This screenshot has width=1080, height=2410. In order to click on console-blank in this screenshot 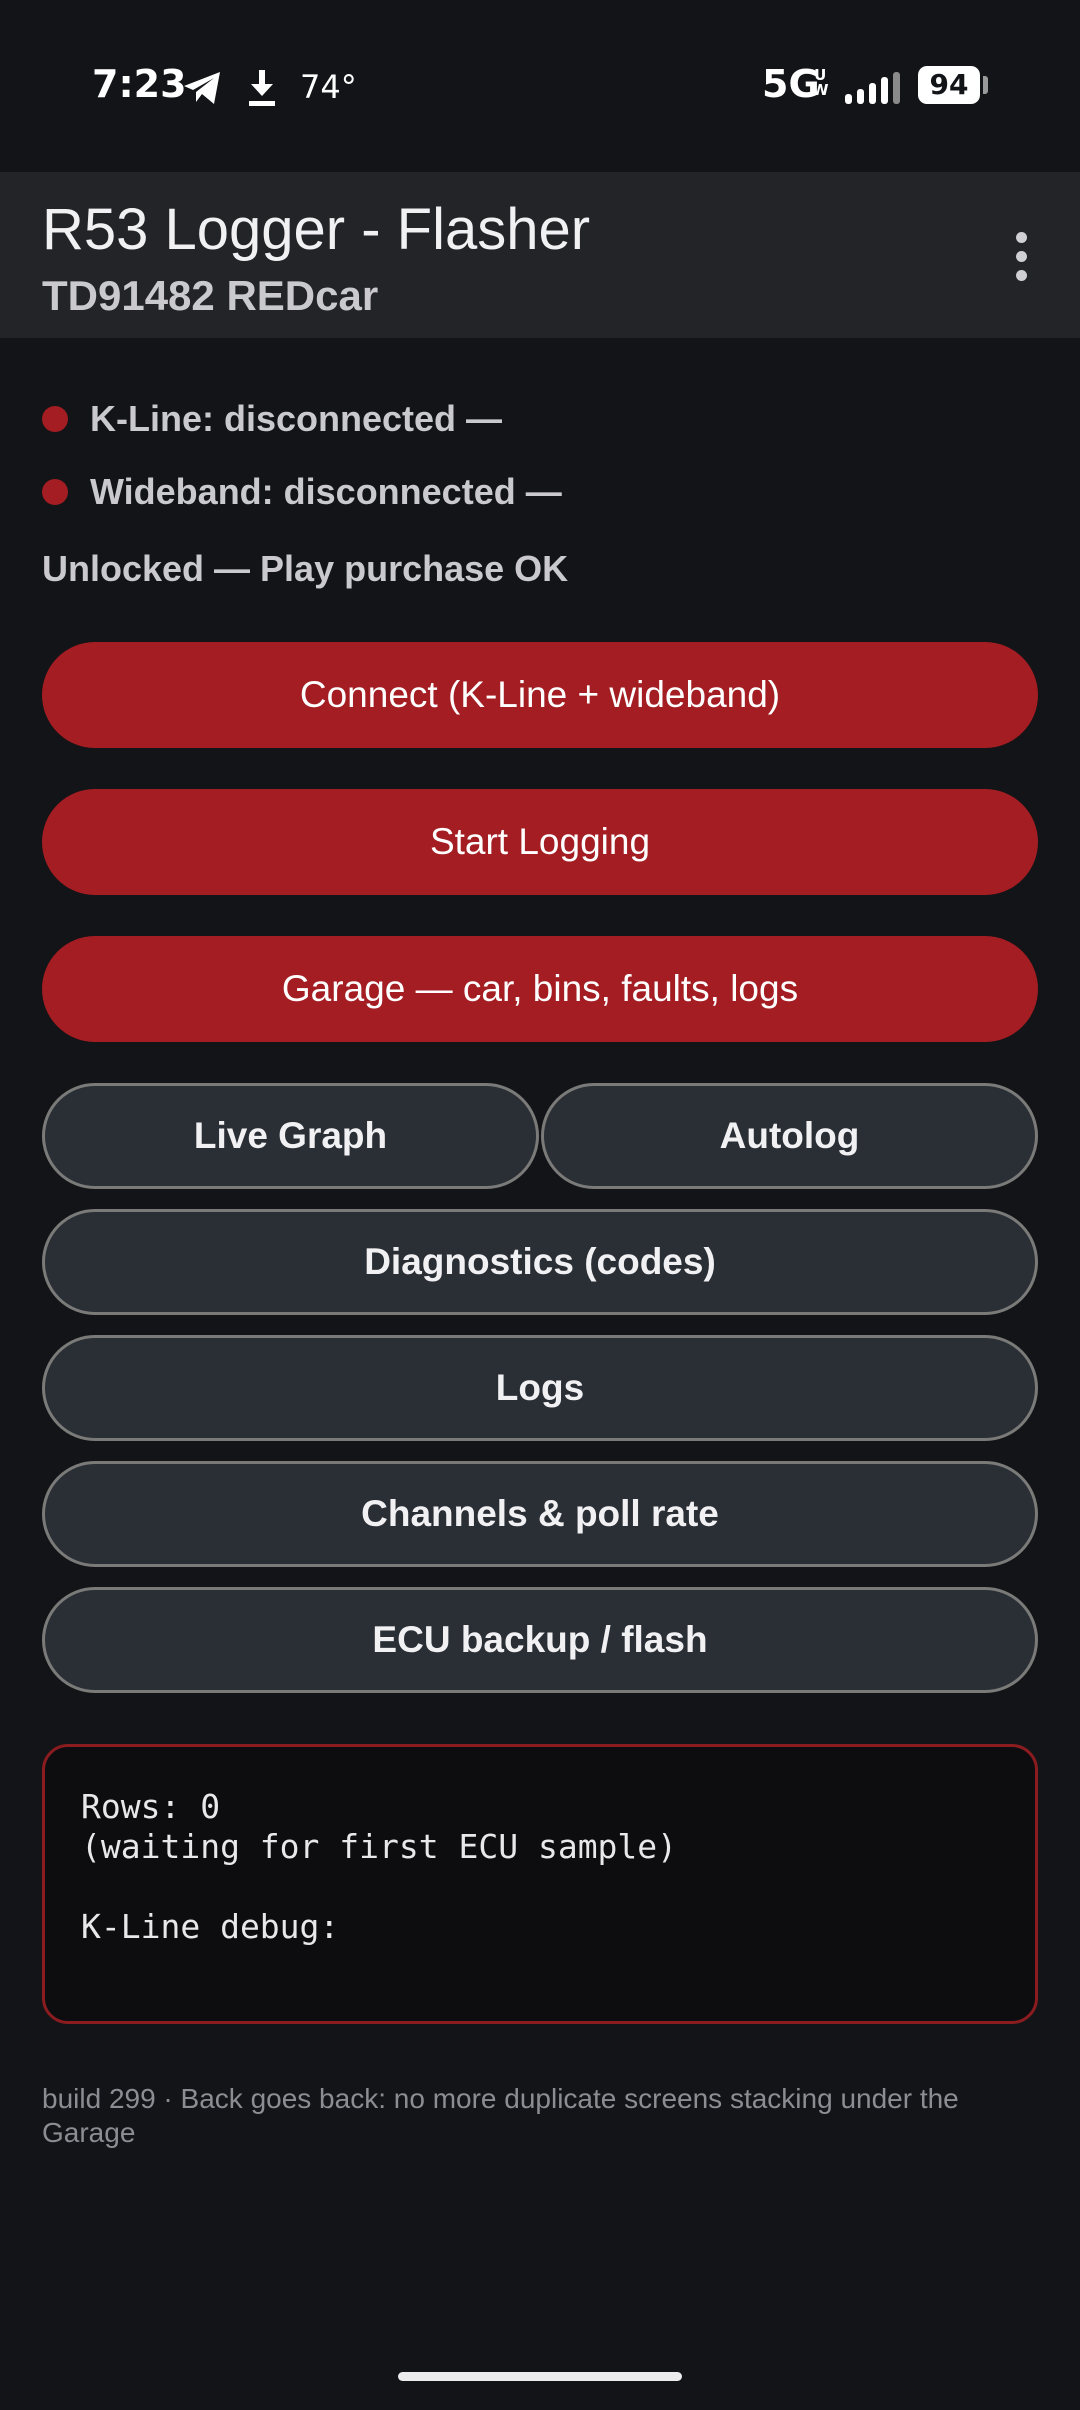, I will do `click(540, 1887)`.